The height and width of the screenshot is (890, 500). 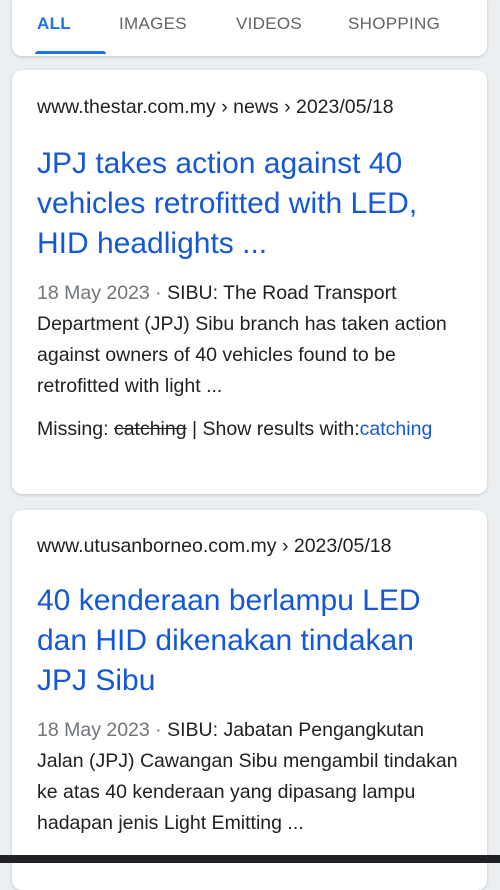 What do you see at coordinates (396, 429) in the screenshot?
I see `show-results-link: catching` at bounding box center [396, 429].